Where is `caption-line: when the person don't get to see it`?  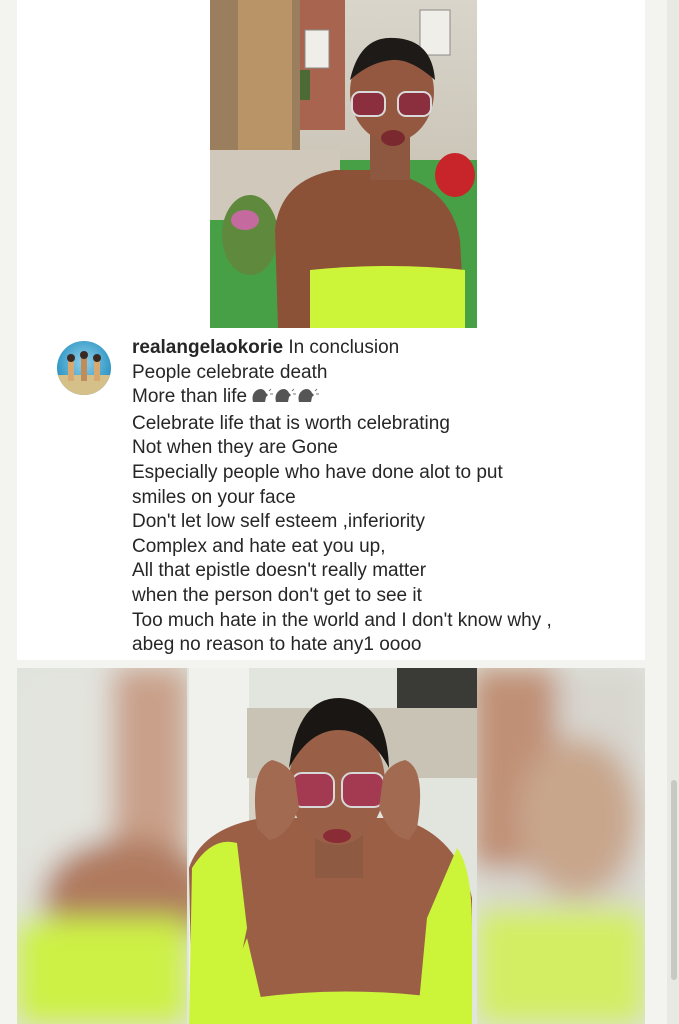
caption-line: when the person don't get to see it is located at coordinates (277, 595).